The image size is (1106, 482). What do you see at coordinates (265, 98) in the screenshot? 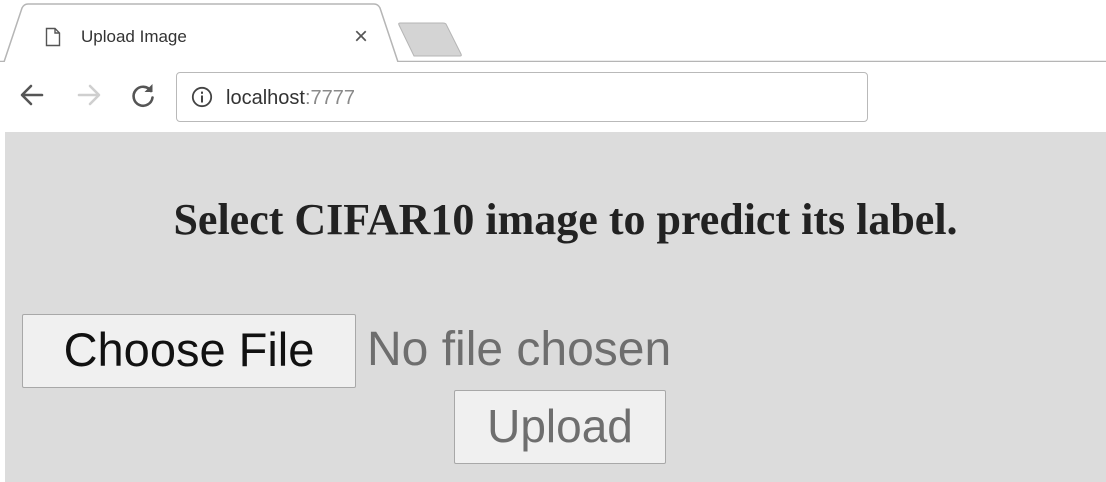
I see `url-host: localhost` at bounding box center [265, 98].